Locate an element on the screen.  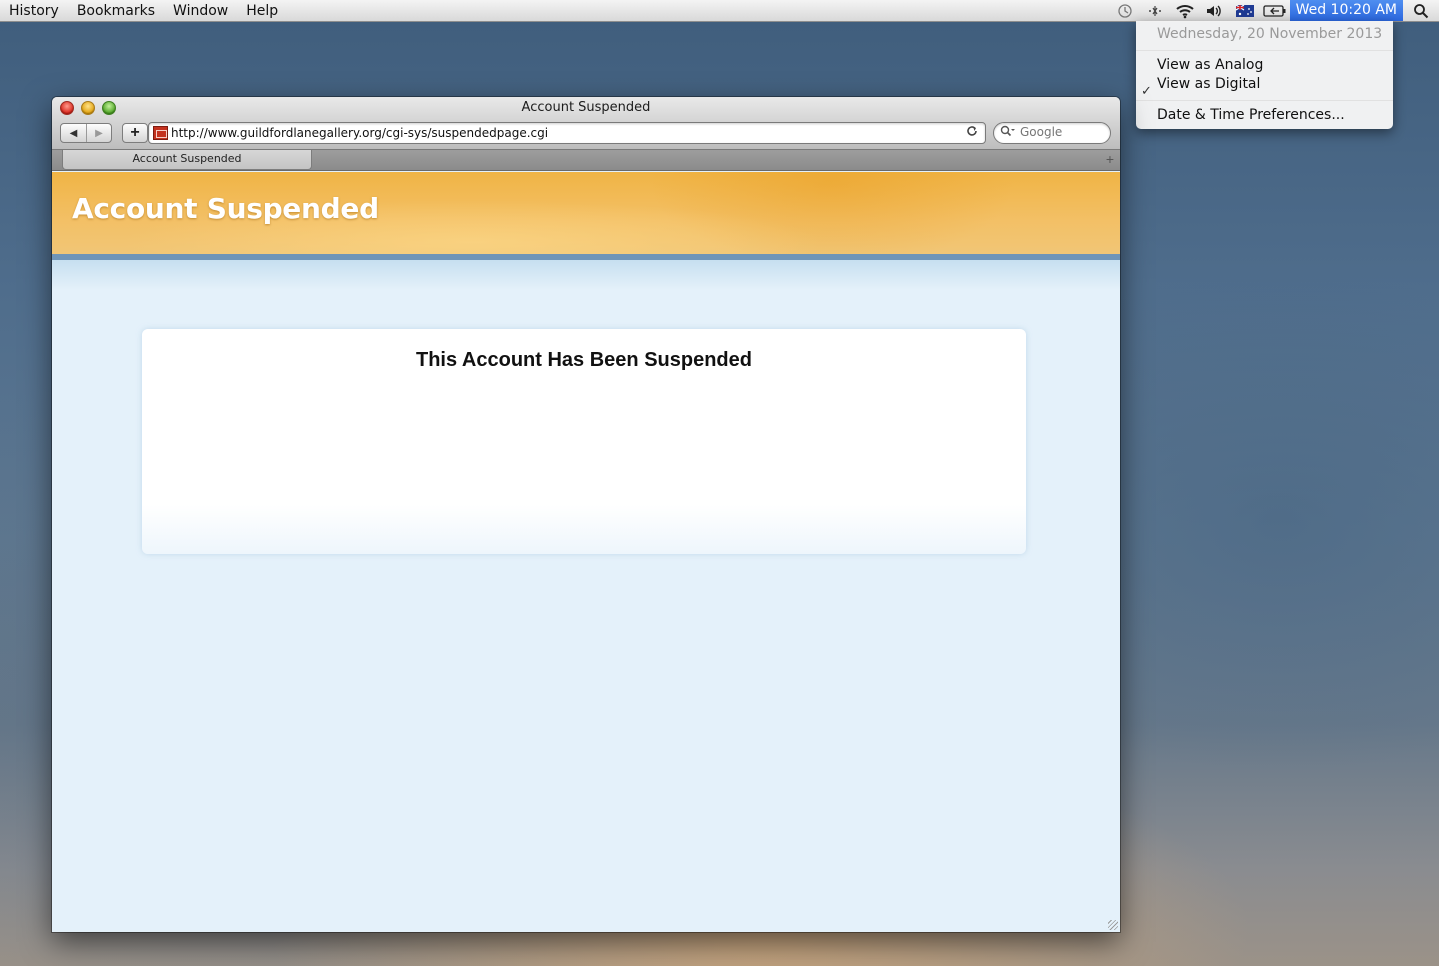
resize-handle-icon is located at coordinates (1113, 925).